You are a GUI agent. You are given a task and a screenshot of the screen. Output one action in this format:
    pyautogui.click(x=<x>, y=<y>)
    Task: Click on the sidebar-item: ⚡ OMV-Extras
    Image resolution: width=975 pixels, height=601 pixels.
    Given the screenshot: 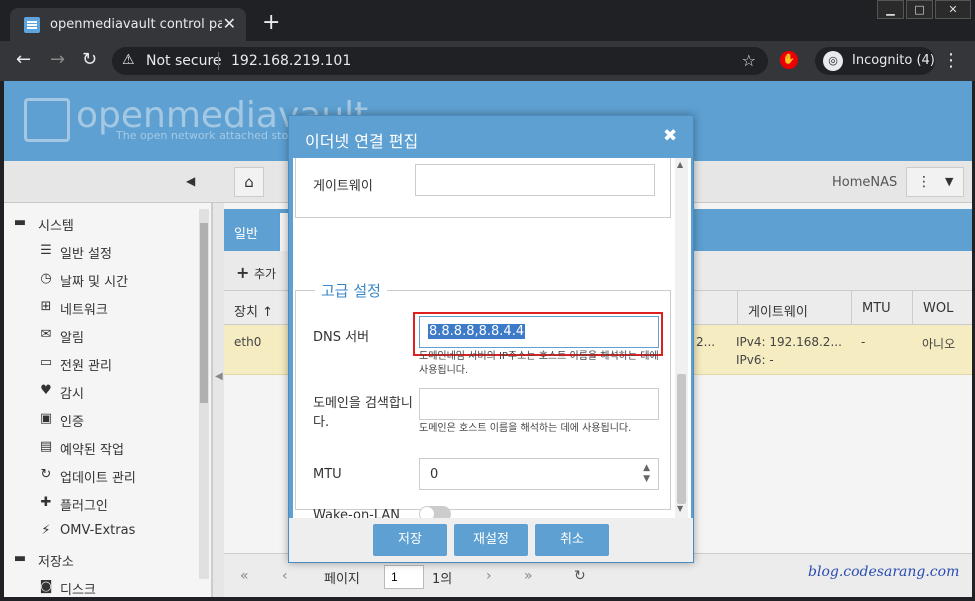 What is the action you would take?
    pyautogui.click(x=101, y=531)
    